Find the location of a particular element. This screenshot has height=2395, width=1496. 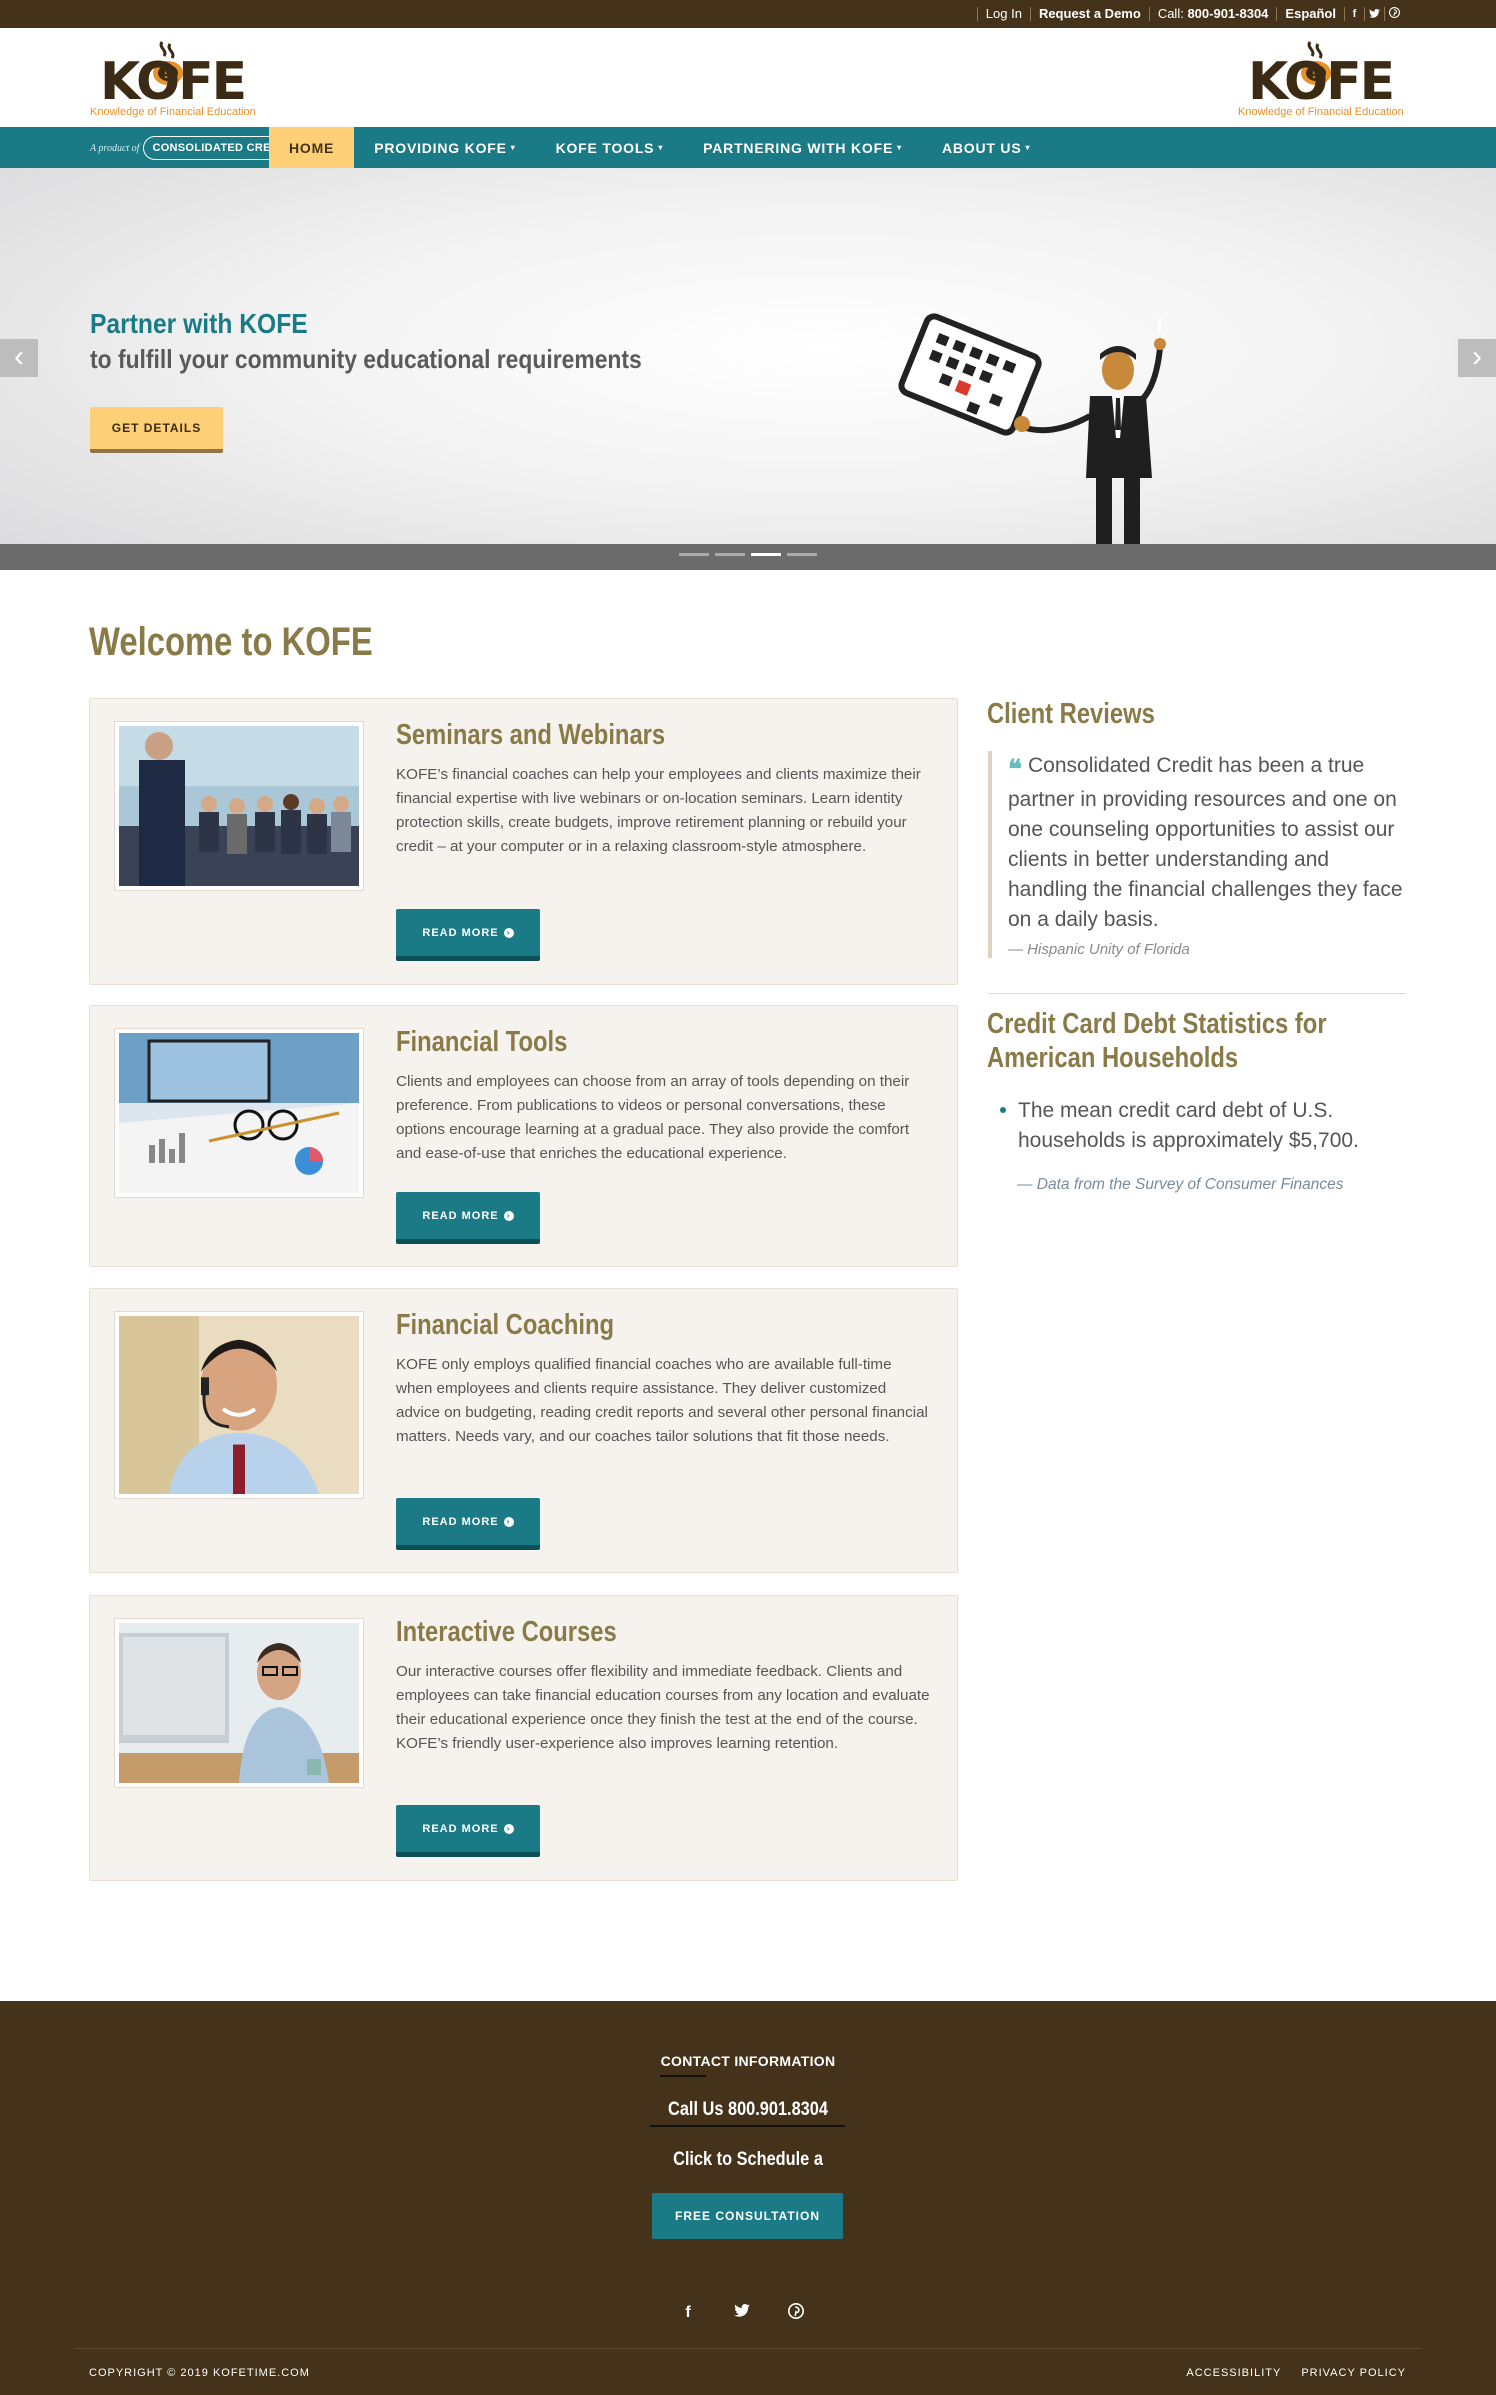

nav-item-about-us: ABOUT US ▾ is located at coordinates (986, 147).